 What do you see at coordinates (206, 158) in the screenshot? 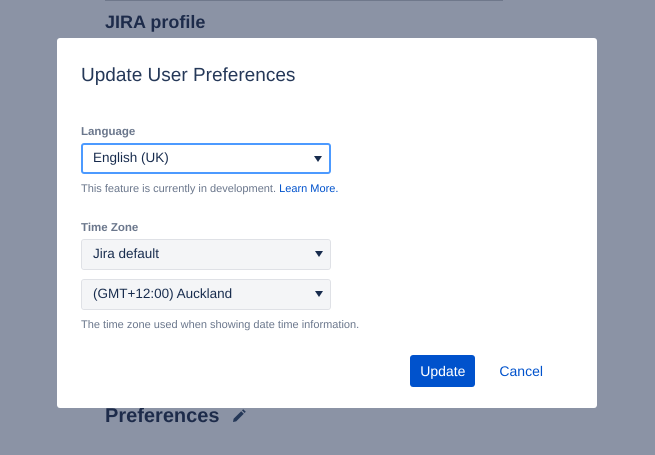
I see `select-field: English (UK)` at bounding box center [206, 158].